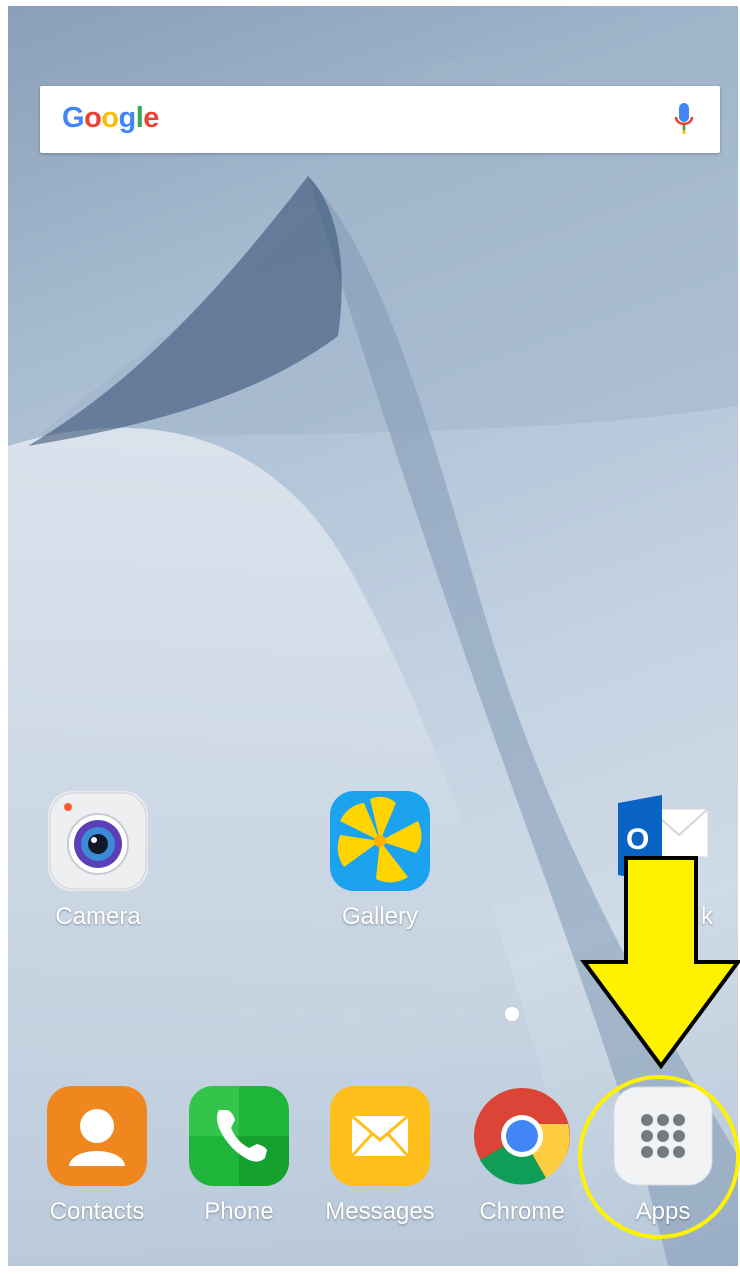  I want to click on google-logo: Google, so click(110, 118).